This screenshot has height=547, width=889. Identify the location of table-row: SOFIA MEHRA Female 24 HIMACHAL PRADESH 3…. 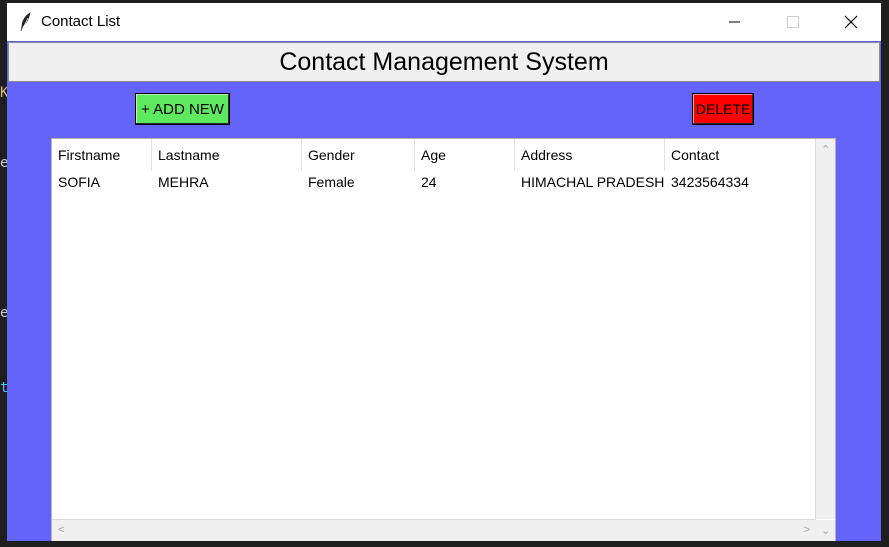
(408, 182).